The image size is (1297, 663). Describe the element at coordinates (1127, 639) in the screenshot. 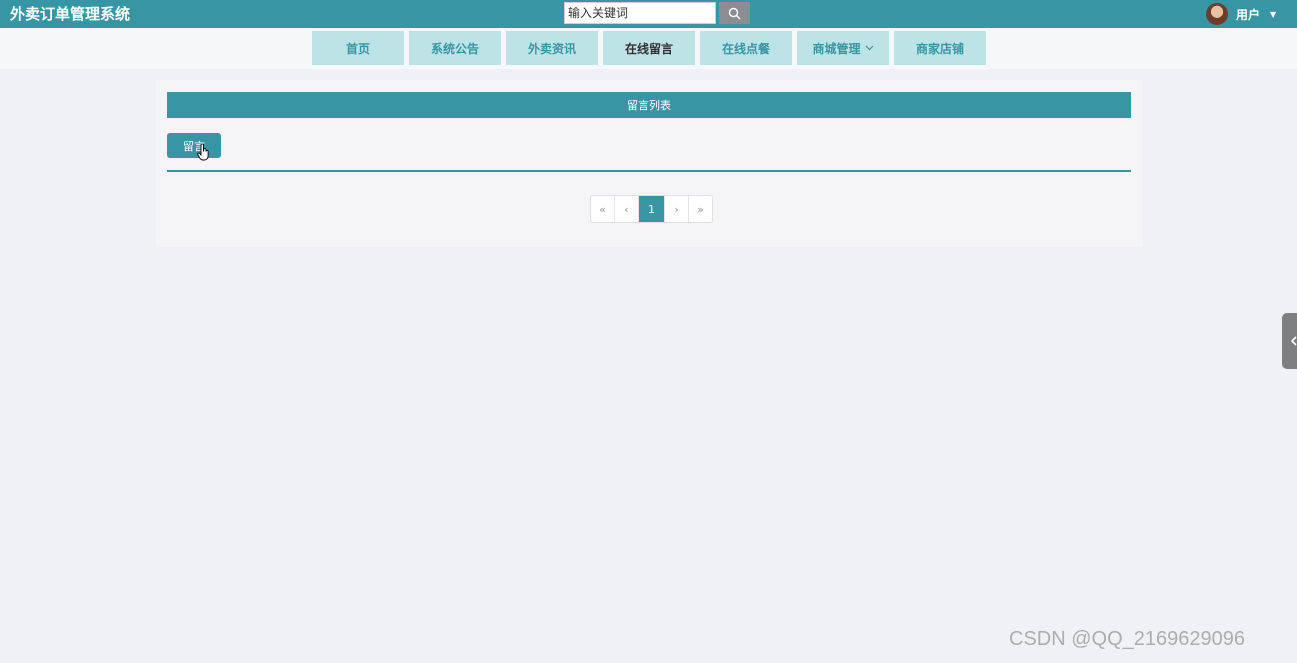

I see `watermark: CSDN @QQ_2169629096` at that location.